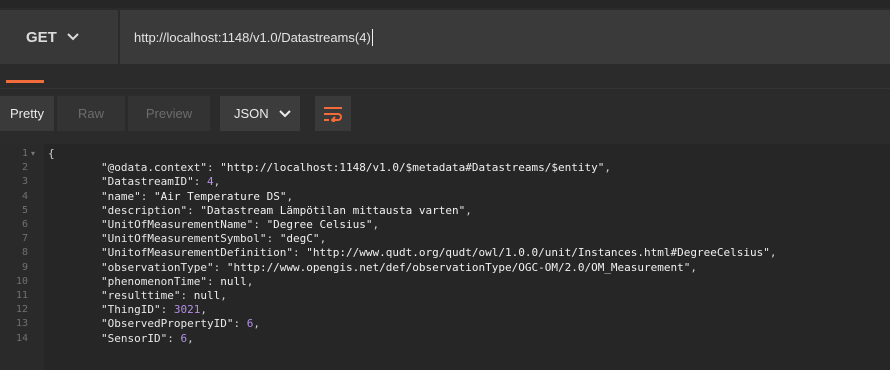 The width and height of the screenshot is (890, 370). Describe the element at coordinates (59, 37) in the screenshot. I see `method-dropdown: GET` at that location.